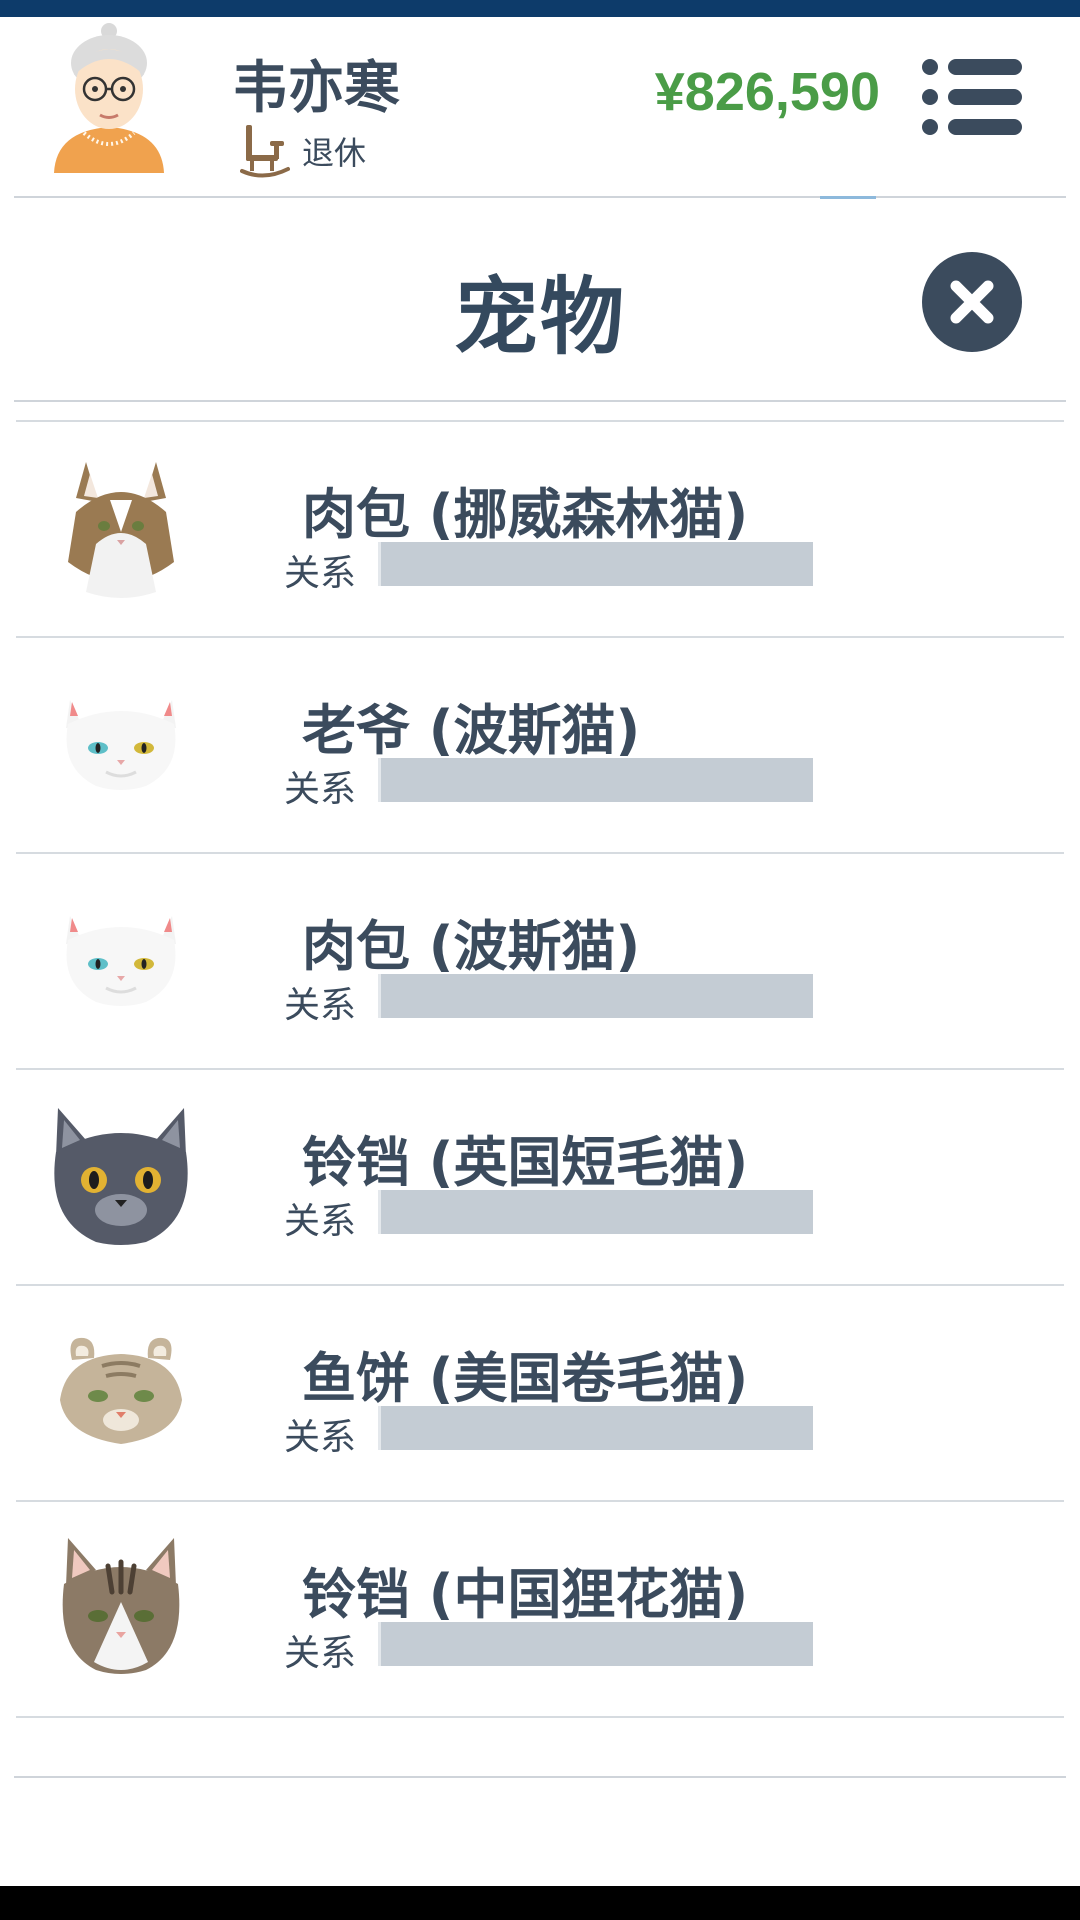 This screenshot has height=1920, width=1080. What do you see at coordinates (316, 88) in the screenshot?
I see `player-name: 韦亦寒` at bounding box center [316, 88].